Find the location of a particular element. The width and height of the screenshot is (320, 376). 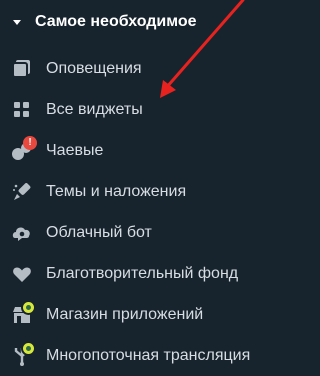

sidebar-item-label: Чаевые is located at coordinates (75, 150).